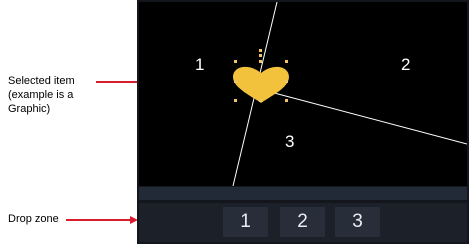 The image size is (469, 244). Describe the element at coordinates (406, 64) in the screenshot. I see `region-label-2: 2` at that location.